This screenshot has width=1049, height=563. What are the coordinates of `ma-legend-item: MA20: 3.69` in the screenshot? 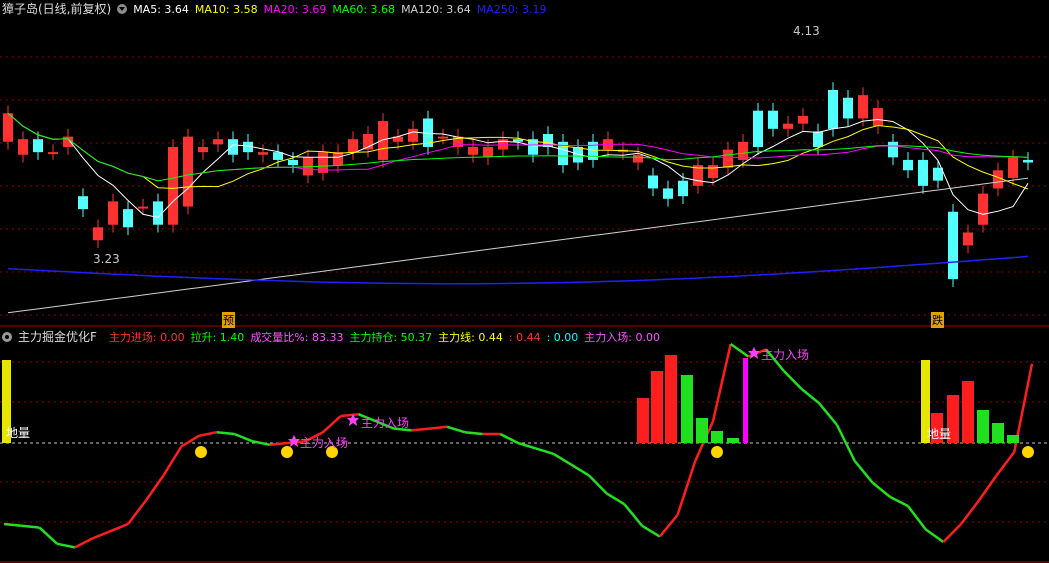 It's located at (295, 9).